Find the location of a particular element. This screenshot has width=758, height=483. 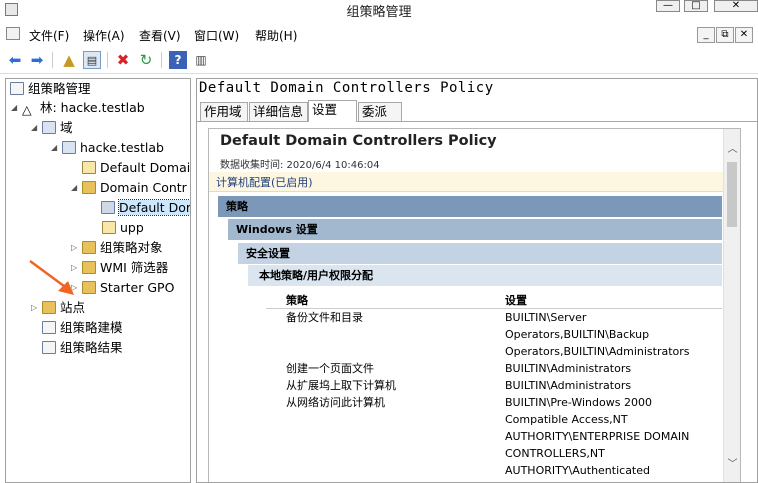

policy-cell: 备份文件和目录 is located at coordinates (324, 317).